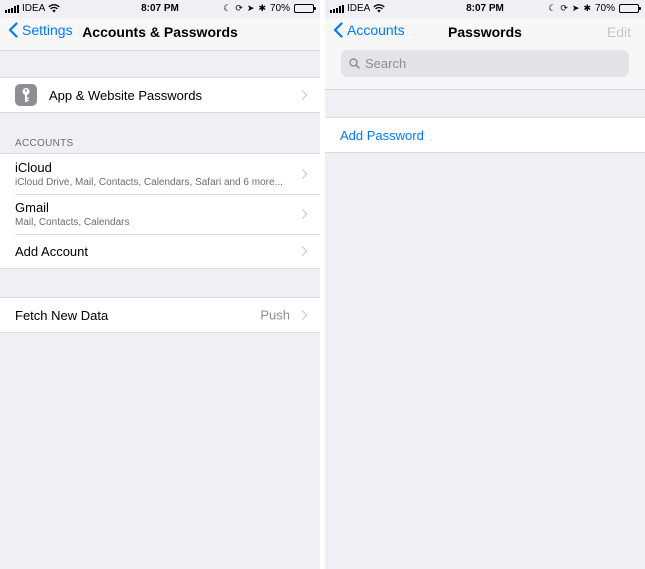 The width and height of the screenshot is (645, 569). I want to click on account-title: Gmail, so click(32, 207).